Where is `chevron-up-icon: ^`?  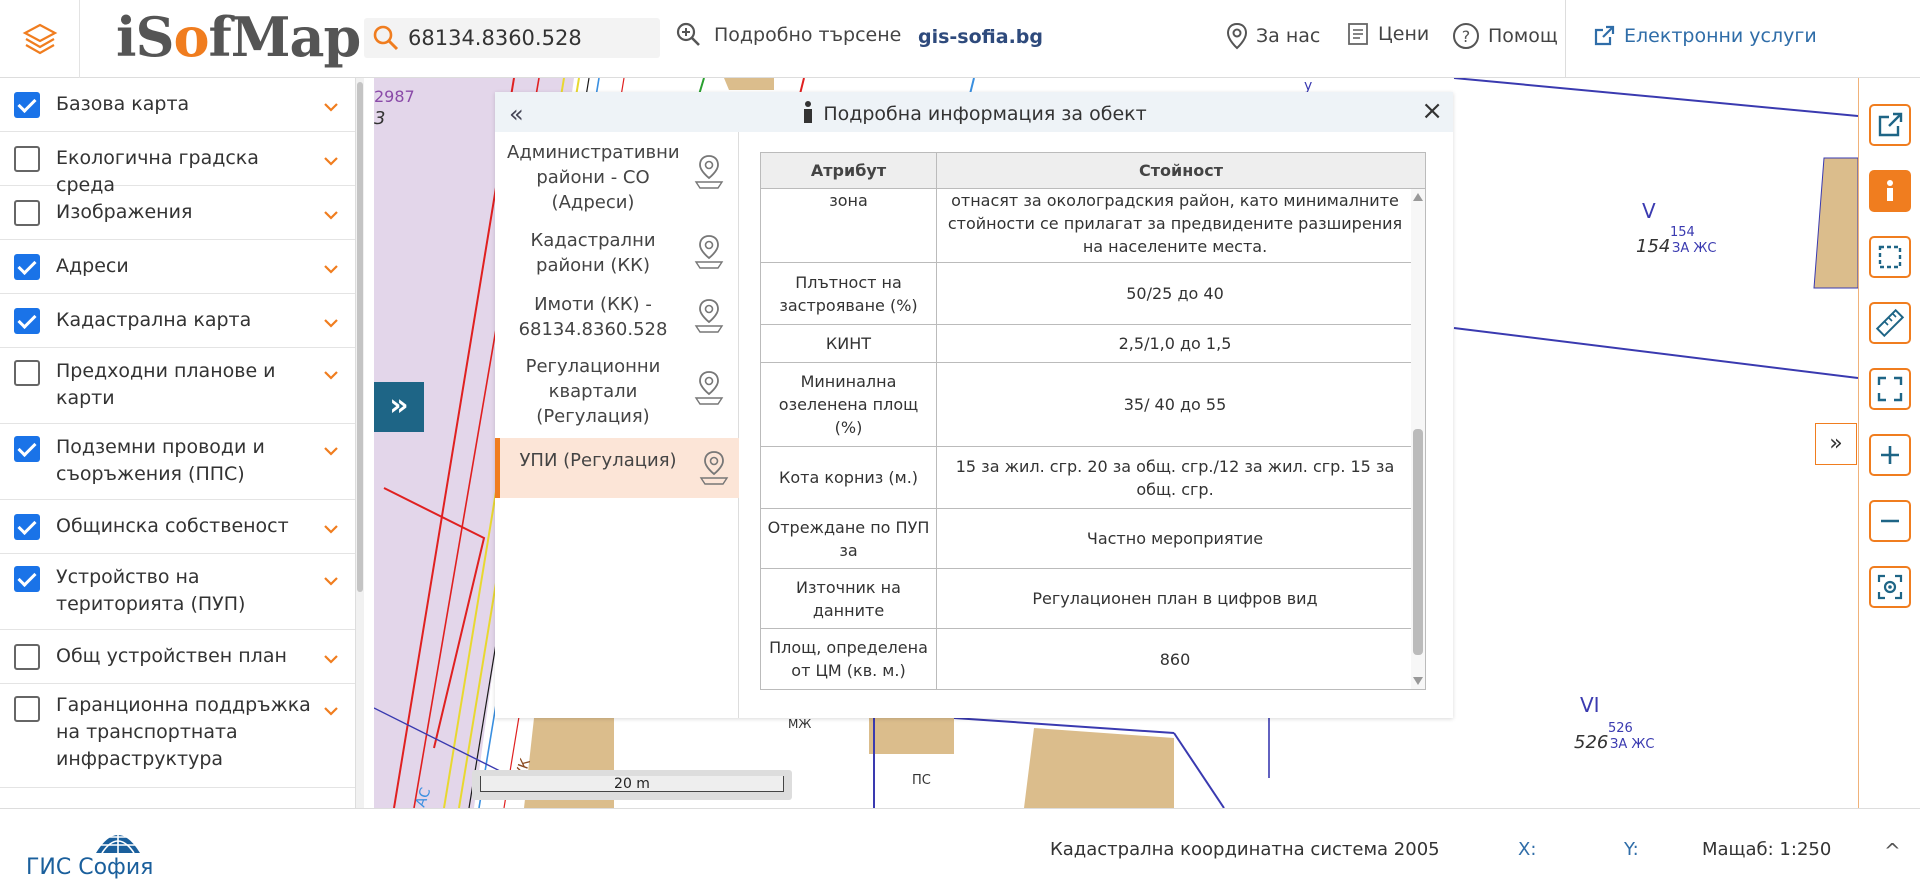 chevron-up-icon: ^ is located at coordinates (1892, 851).